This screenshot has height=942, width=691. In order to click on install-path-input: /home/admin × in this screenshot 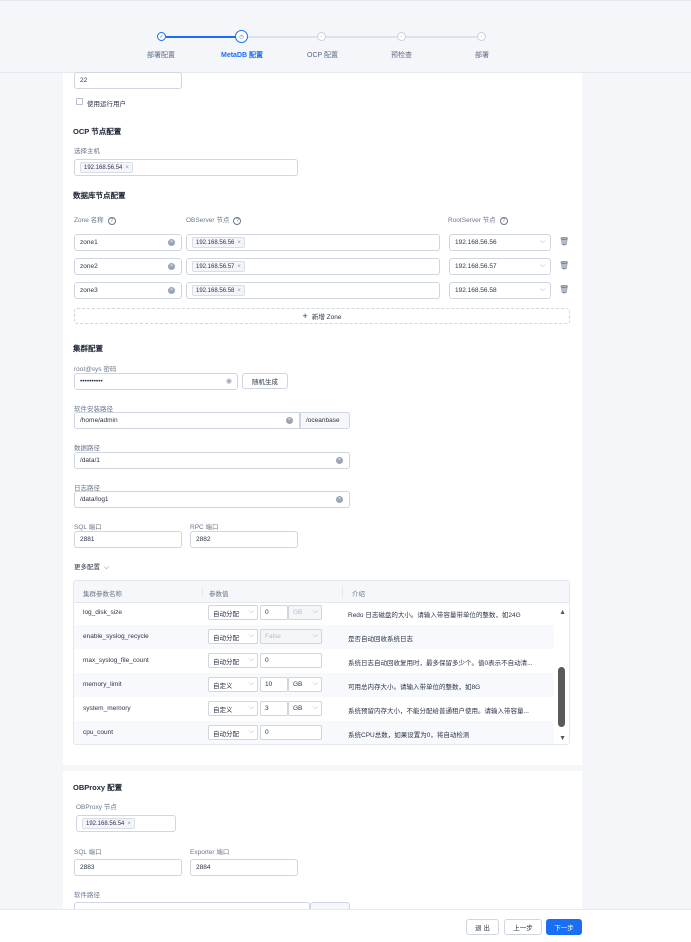, I will do `click(187, 420)`.